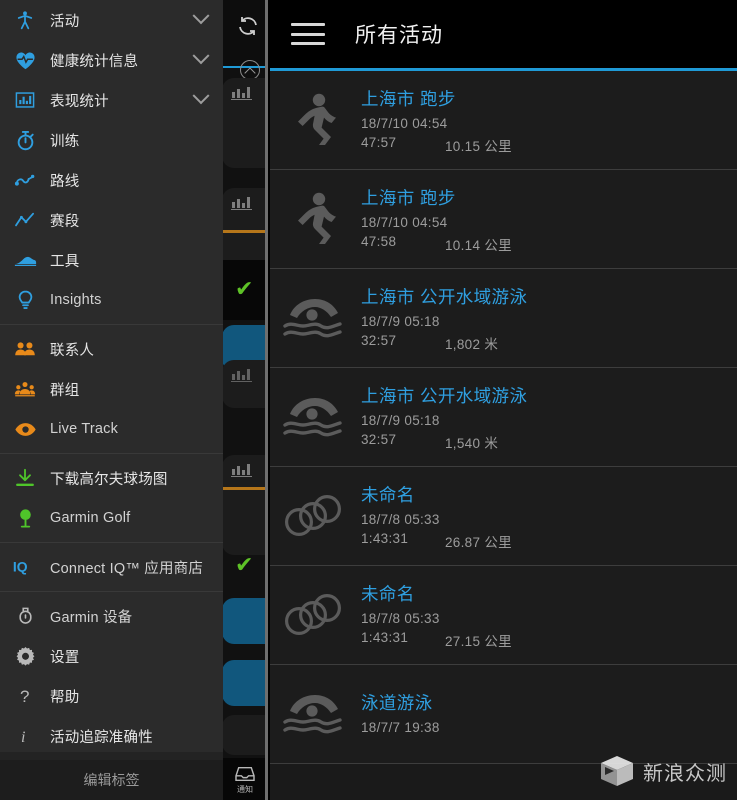 This screenshot has height=800, width=737. What do you see at coordinates (501, 516) in the screenshot?
I see `list-item: 未命名 18/7/8 05:33 1:43:31 26.87 公里` at bounding box center [501, 516].